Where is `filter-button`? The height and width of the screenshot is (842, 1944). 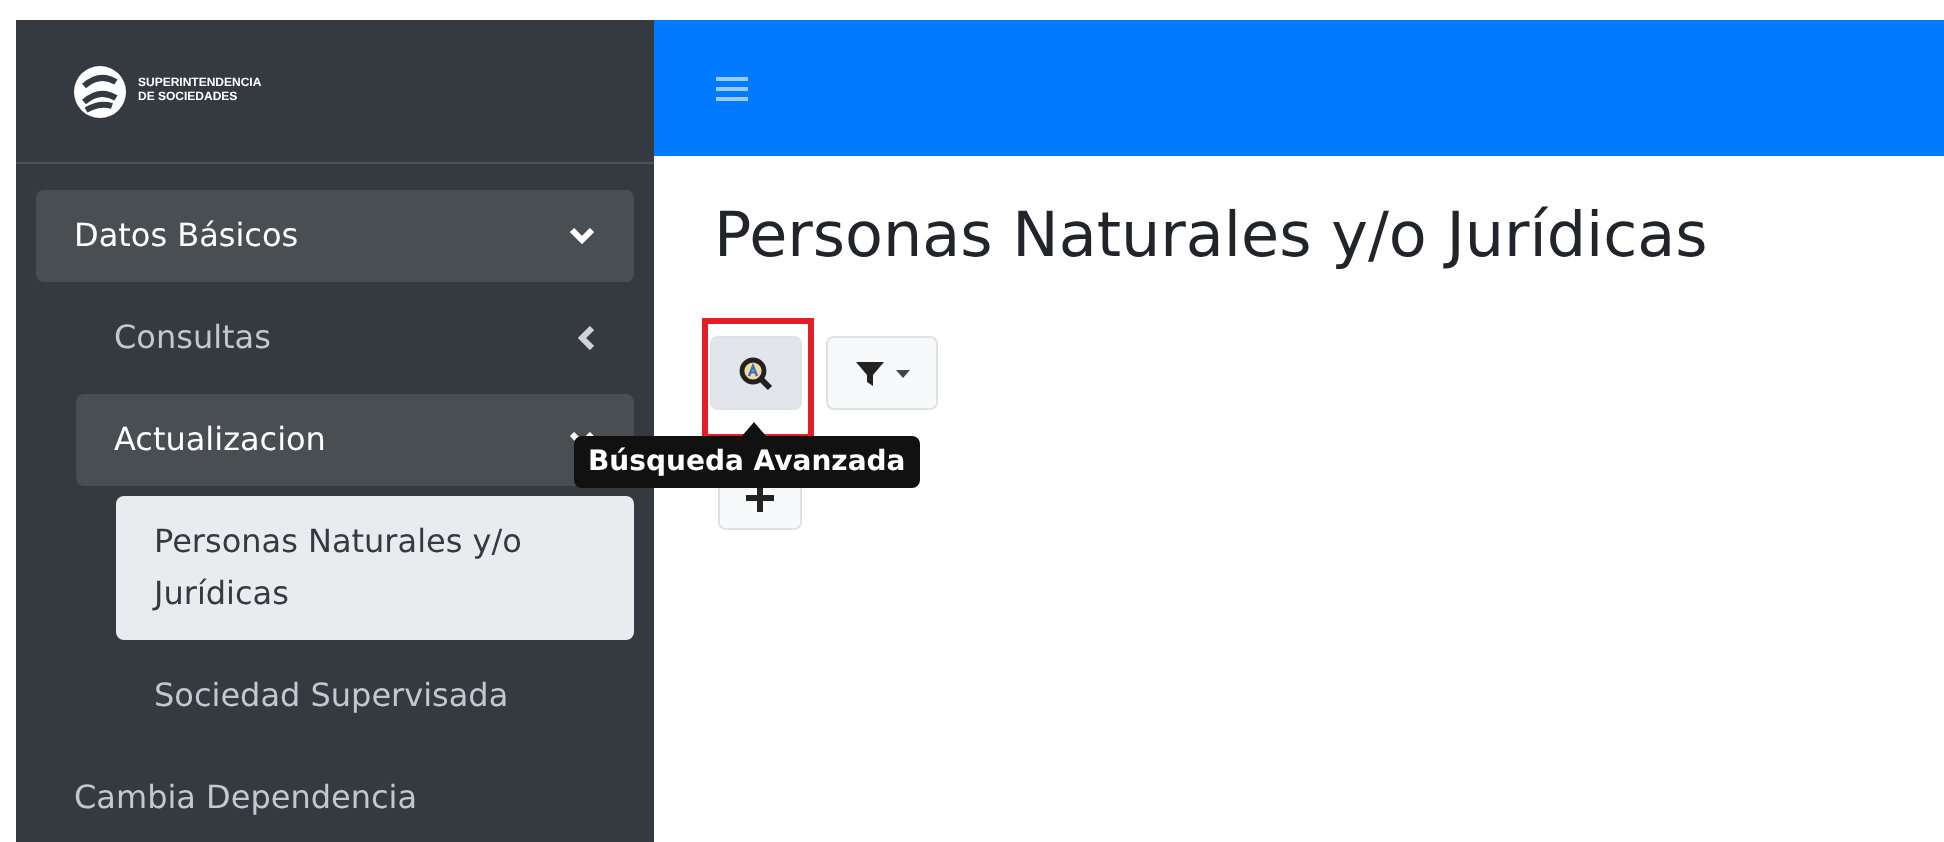 filter-button is located at coordinates (882, 373).